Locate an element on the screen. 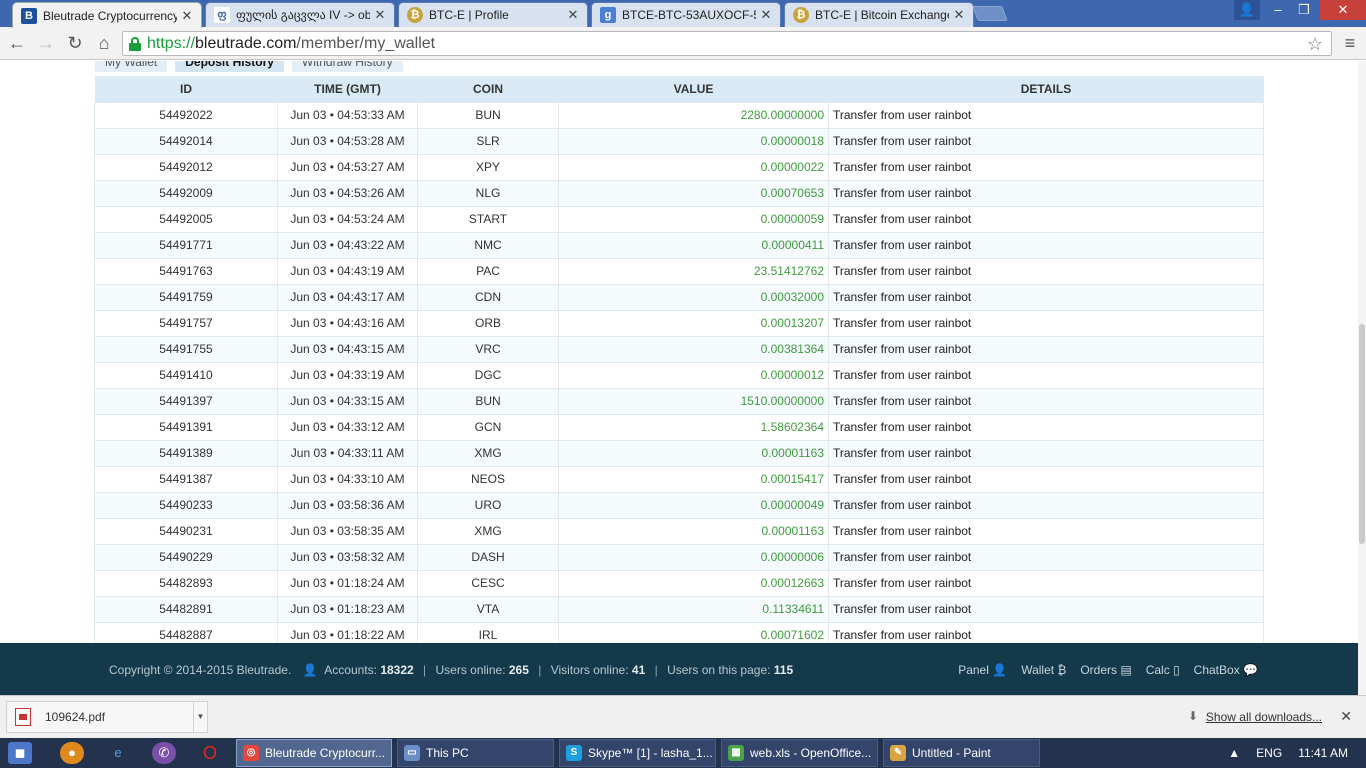  column-header-id: ID is located at coordinates (186, 89).